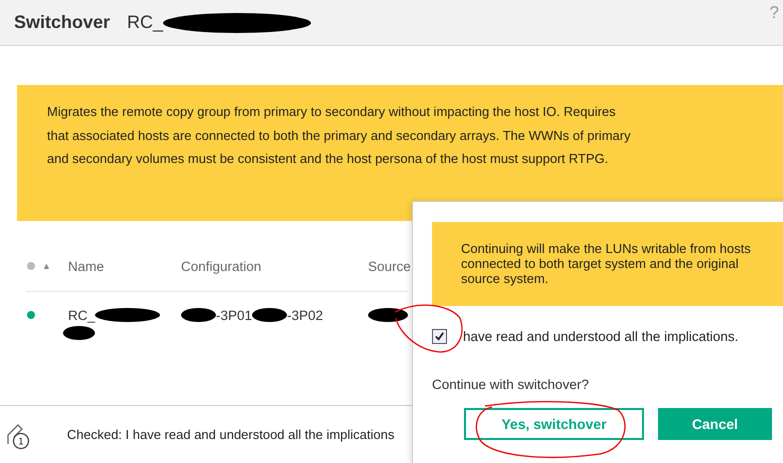 This screenshot has height=463, width=783. Describe the element at coordinates (274, 266) in the screenshot. I see `column-header: Configuration` at that location.